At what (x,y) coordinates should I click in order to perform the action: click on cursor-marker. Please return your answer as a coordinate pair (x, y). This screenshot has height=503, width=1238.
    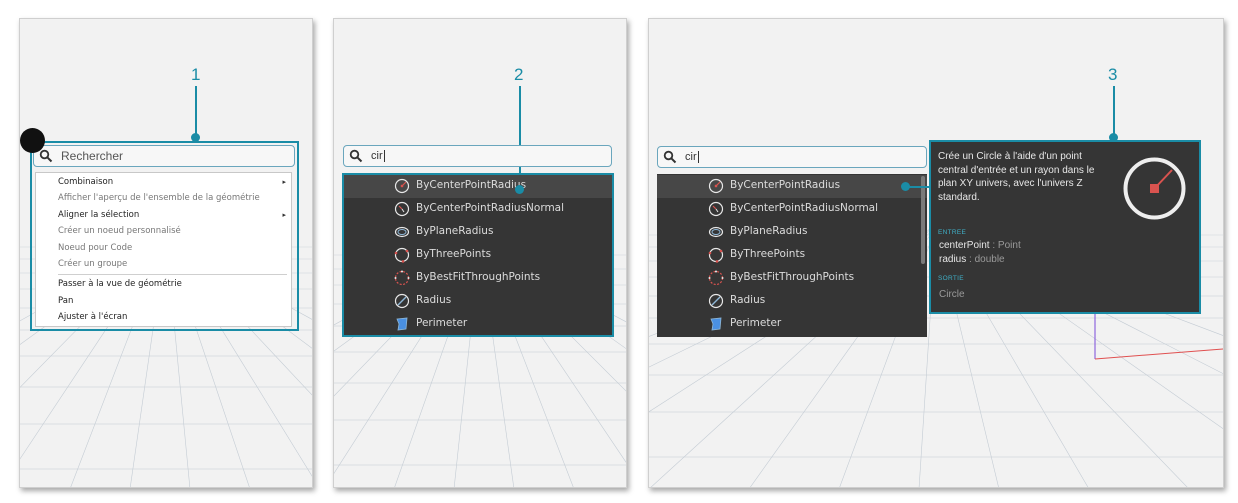
    Looking at the image, I should click on (32, 140).